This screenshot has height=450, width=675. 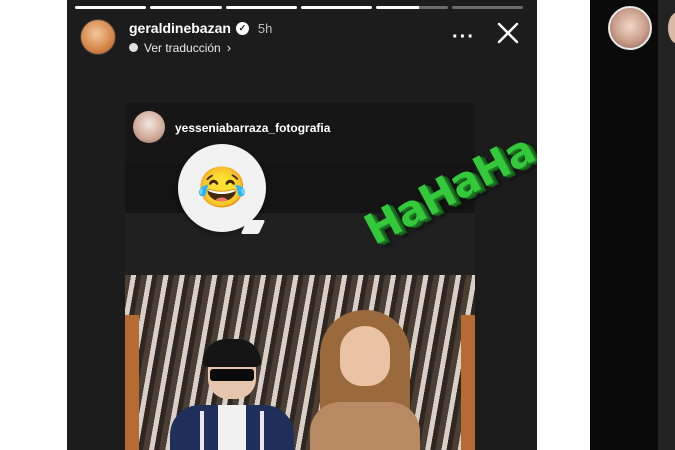 What do you see at coordinates (463, 37) in the screenshot?
I see `more-options-icon: ···` at bounding box center [463, 37].